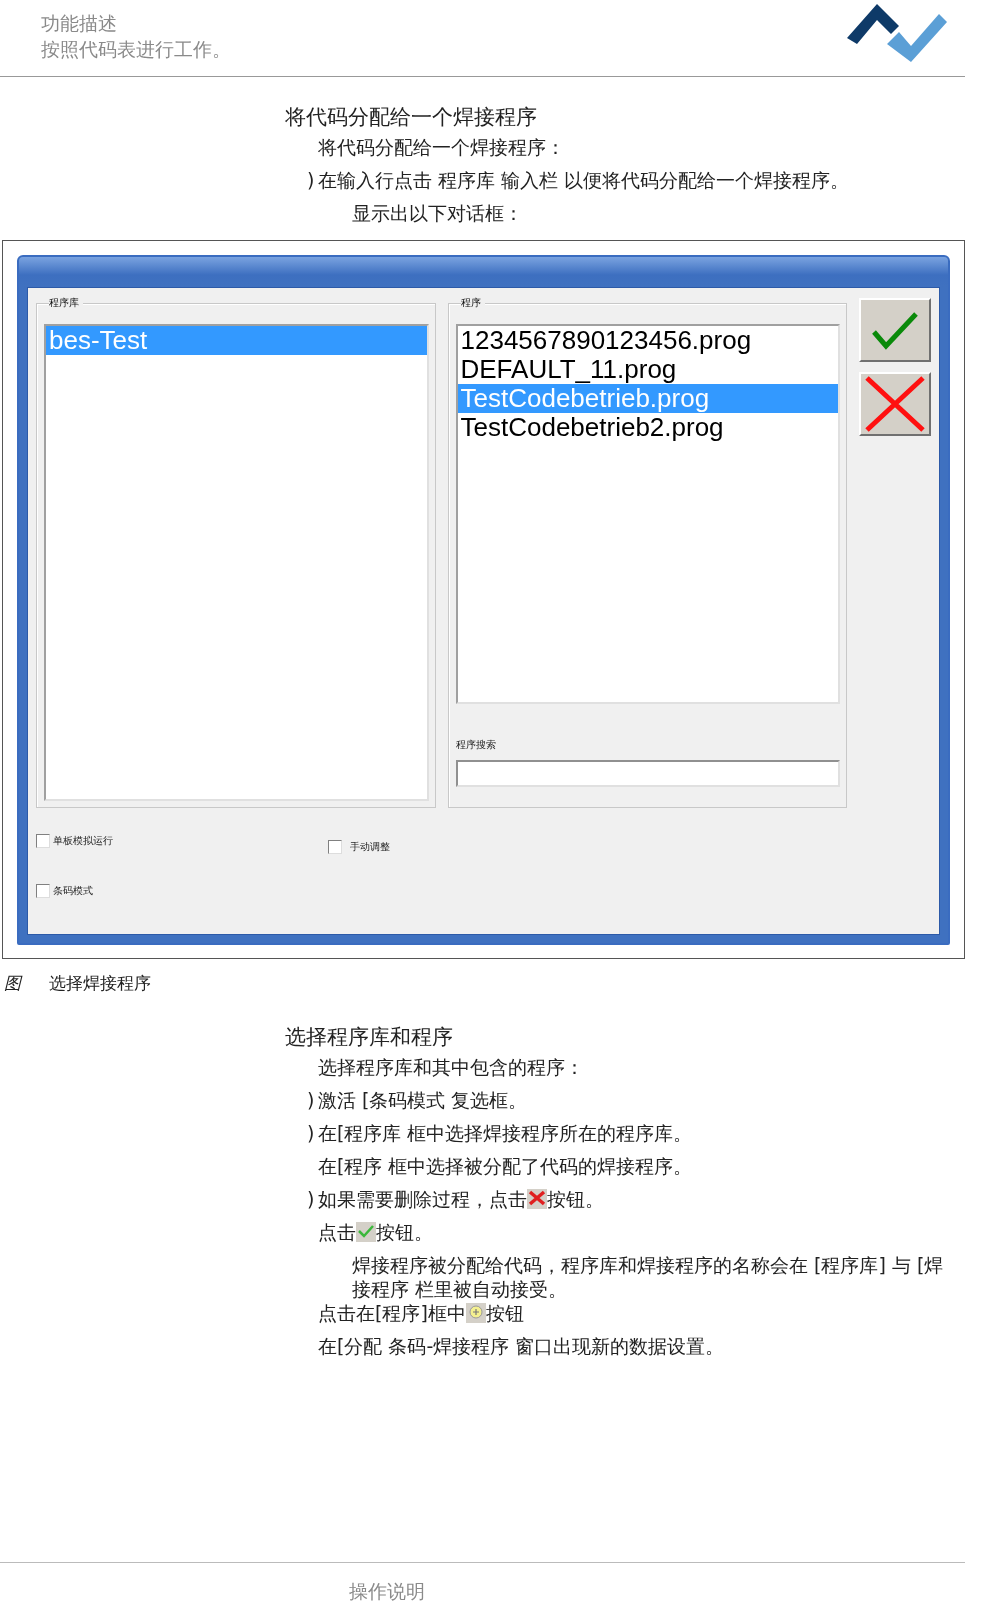 The image size is (981, 1606). What do you see at coordinates (475, 745) in the screenshot?
I see `search-label: 程序搜索` at bounding box center [475, 745].